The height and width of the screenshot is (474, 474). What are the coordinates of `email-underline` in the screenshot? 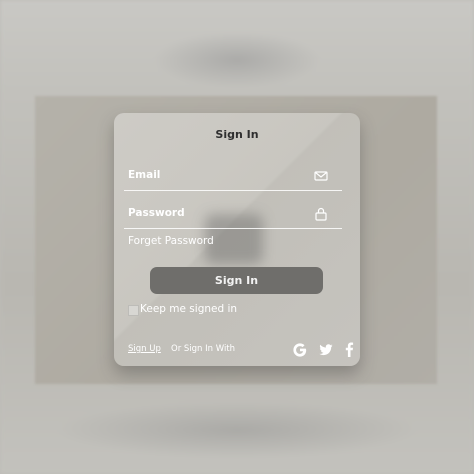 It's located at (233, 190).